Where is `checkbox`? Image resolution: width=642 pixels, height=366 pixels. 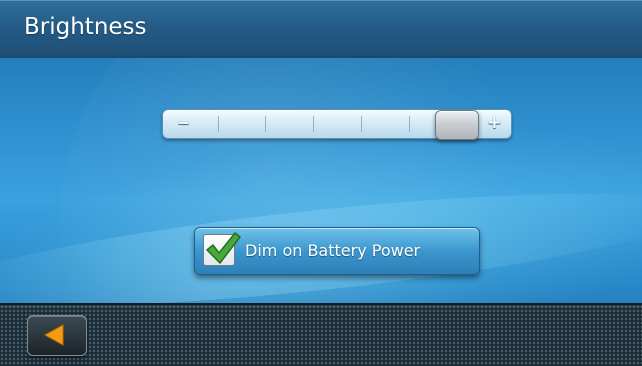 checkbox is located at coordinates (222, 249).